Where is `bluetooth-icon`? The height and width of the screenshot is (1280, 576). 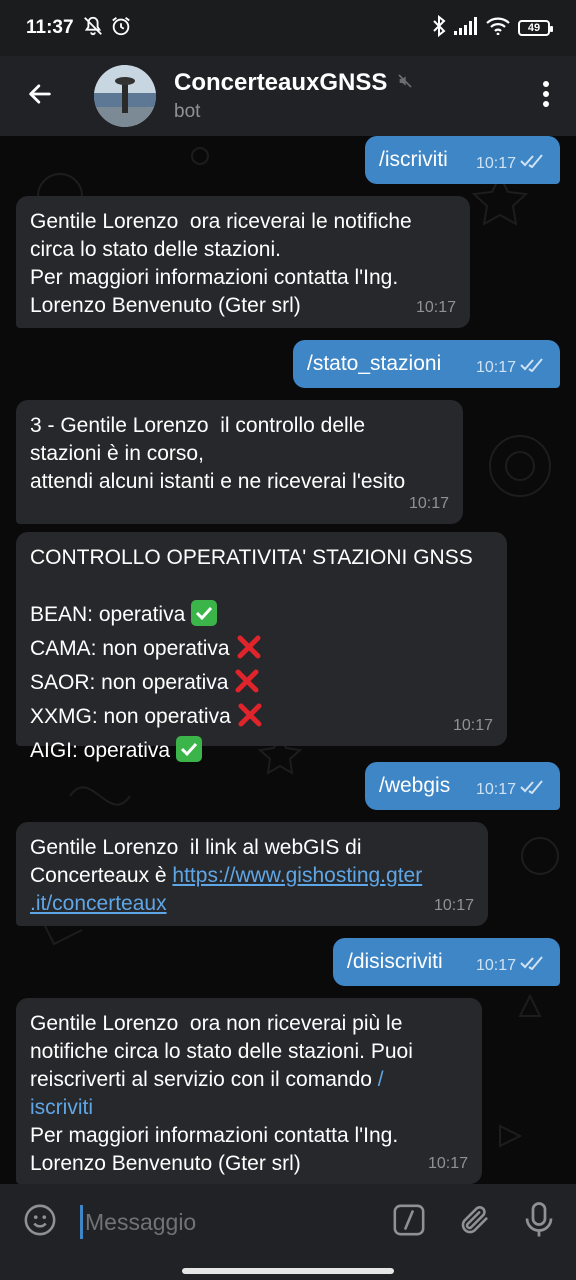
bluetooth-icon is located at coordinates (439, 28).